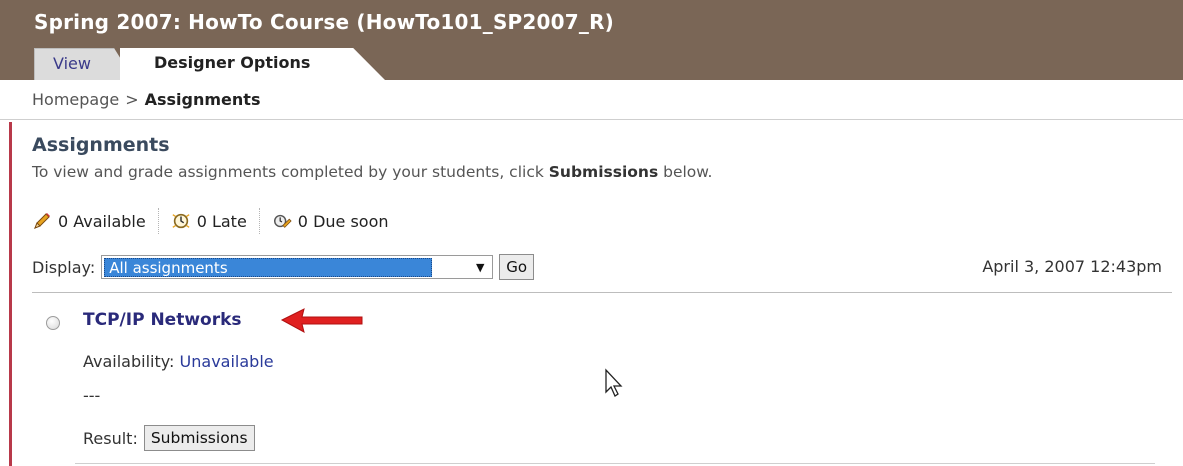  I want to click on result-row: Result: Submissions, so click(169, 438).